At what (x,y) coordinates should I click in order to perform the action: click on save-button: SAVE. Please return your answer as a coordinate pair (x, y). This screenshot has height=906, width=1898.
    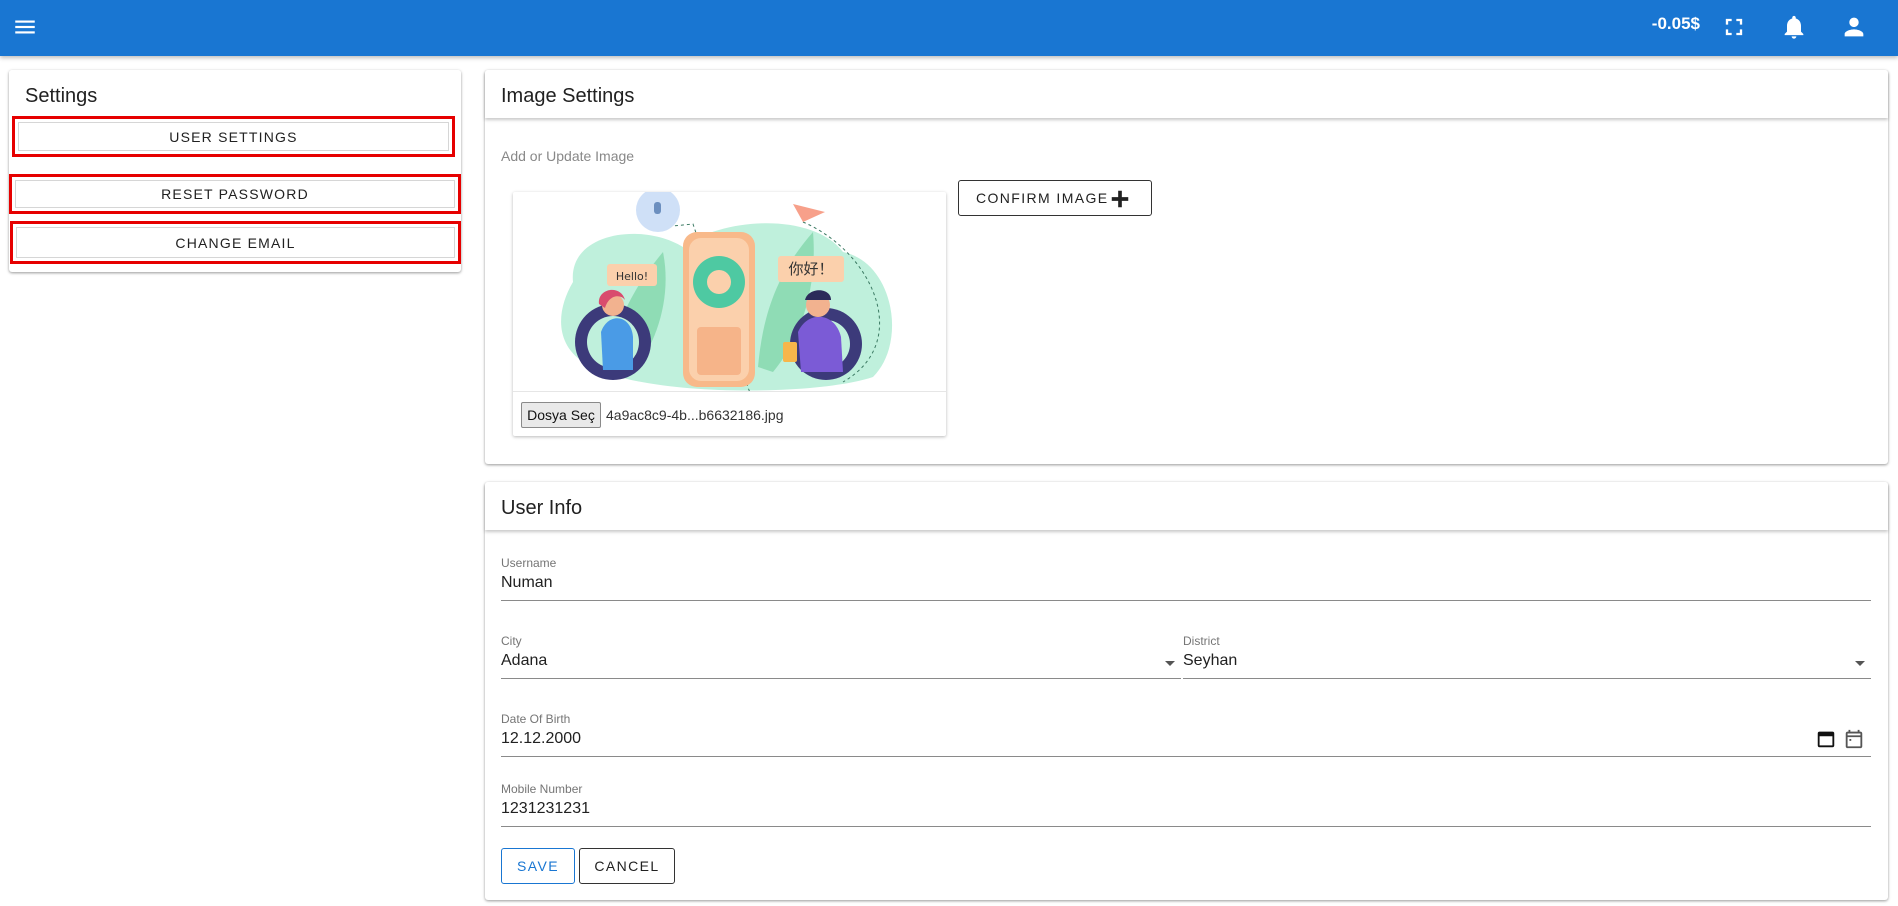
    Looking at the image, I should click on (538, 866).